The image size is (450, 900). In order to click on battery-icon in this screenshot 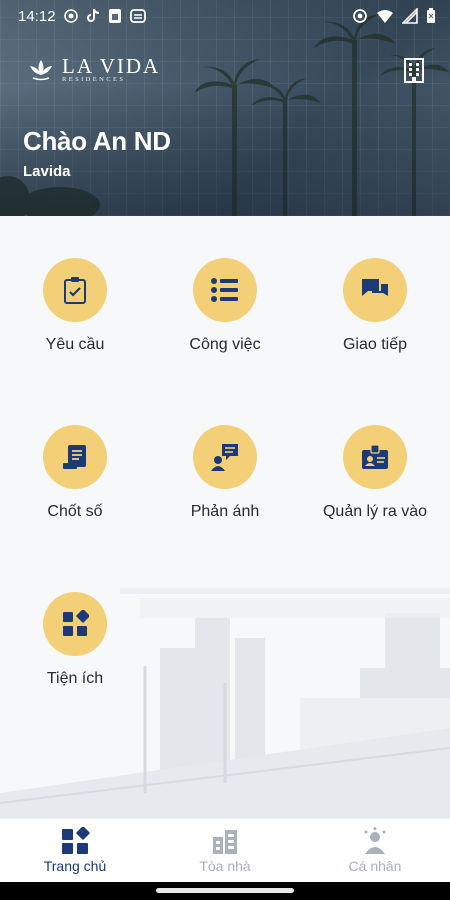, I will do `click(431, 15)`.